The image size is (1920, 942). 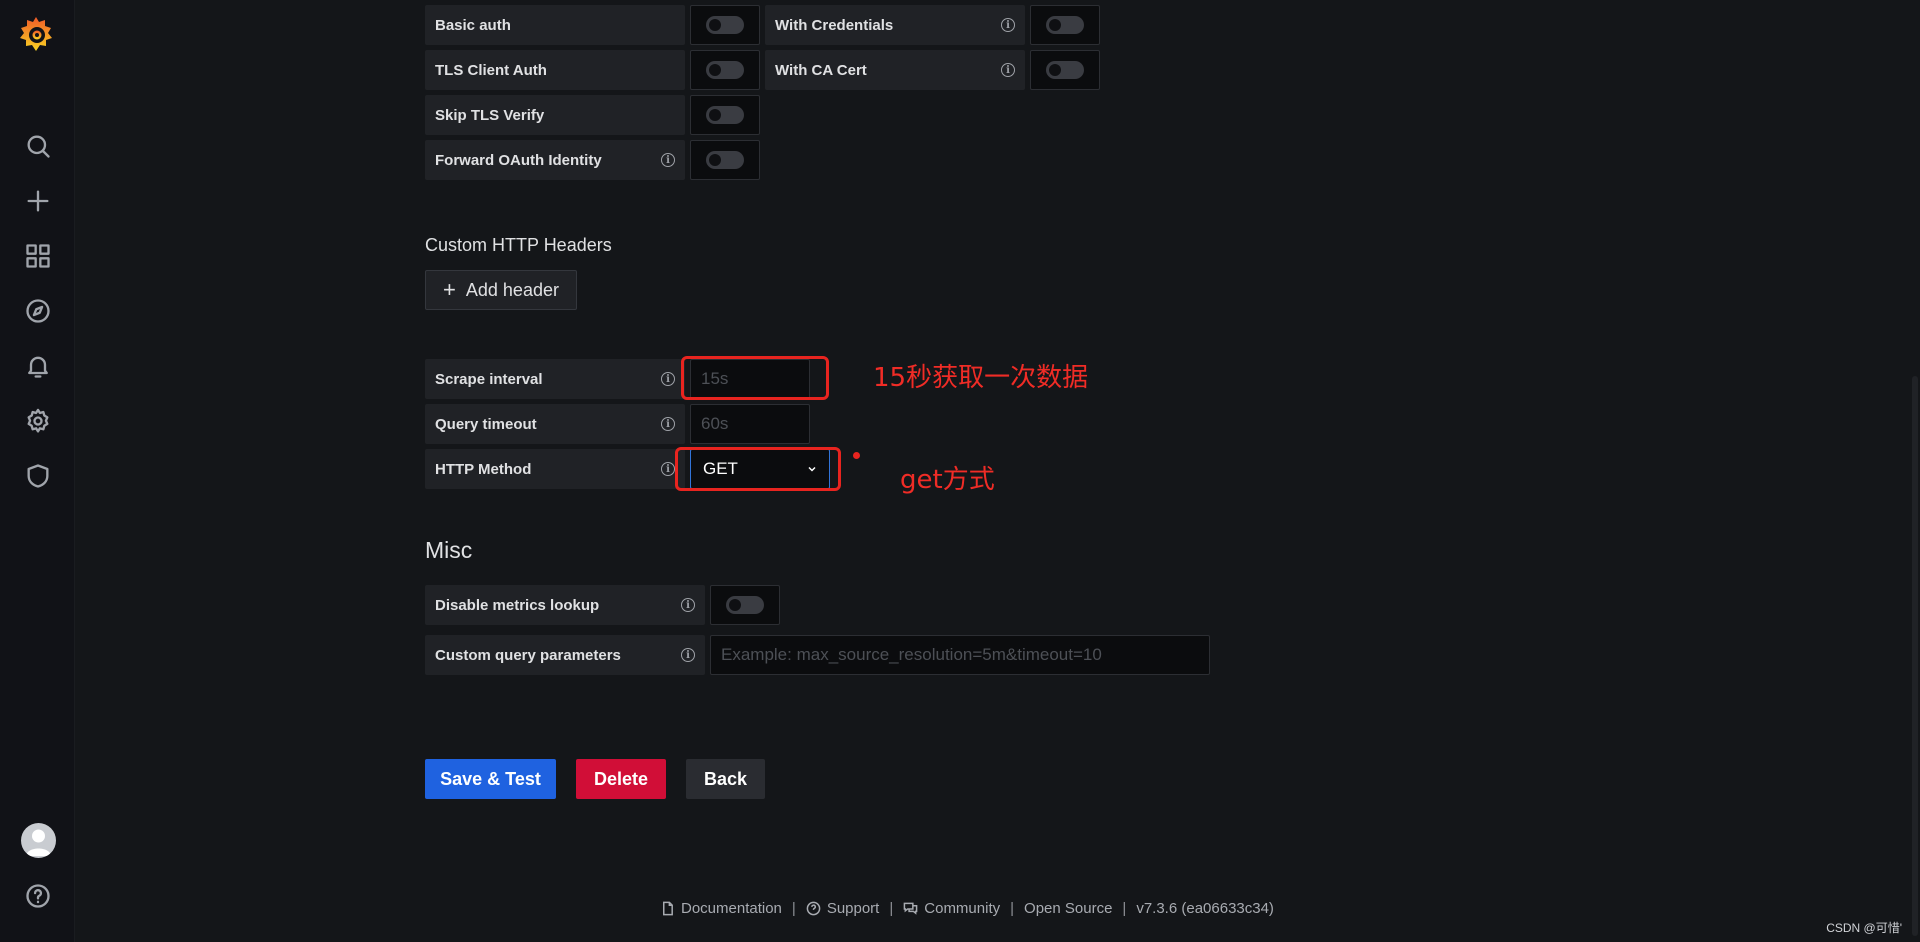 What do you see at coordinates (555, 70) in the screenshot?
I see `tls-client-auth-label: TLS Client Auth` at bounding box center [555, 70].